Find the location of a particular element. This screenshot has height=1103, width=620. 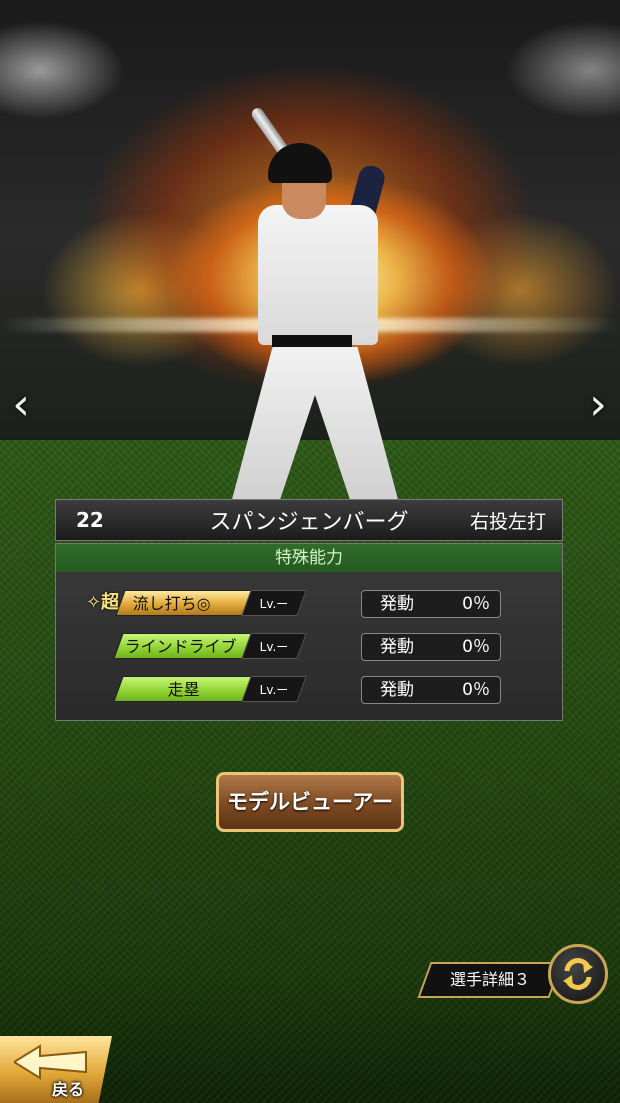

player-figure is located at coordinates (310, 296).